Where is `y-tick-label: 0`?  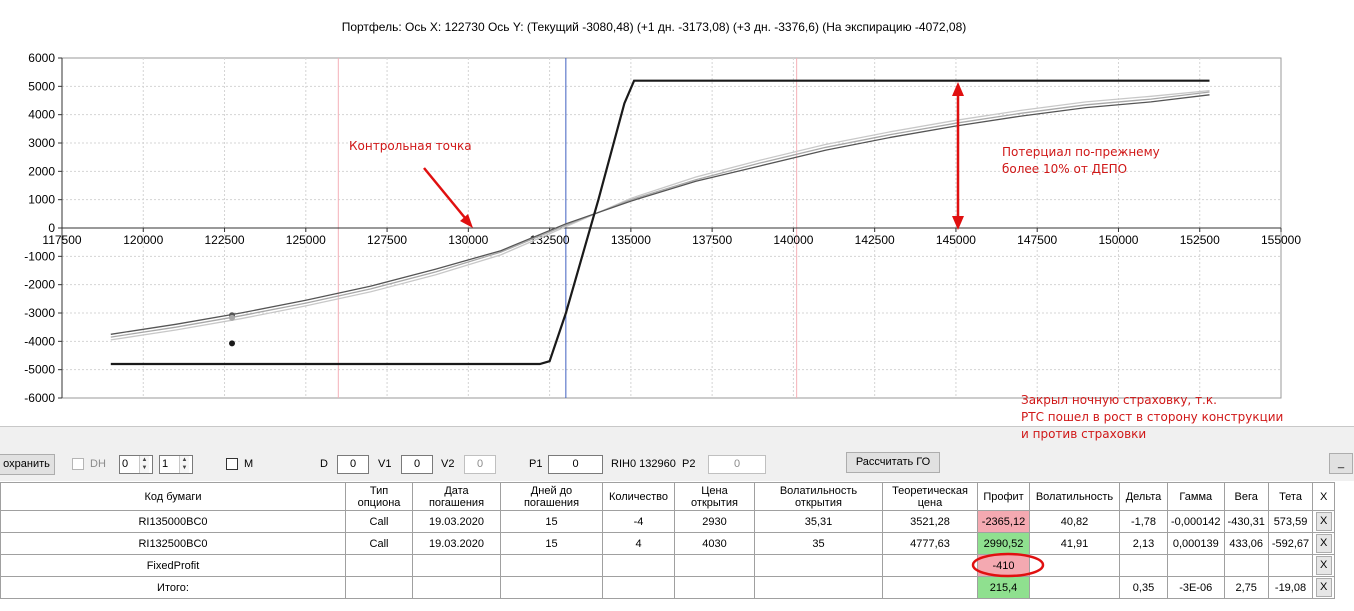
y-tick-label: 0 is located at coordinates (51, 228).